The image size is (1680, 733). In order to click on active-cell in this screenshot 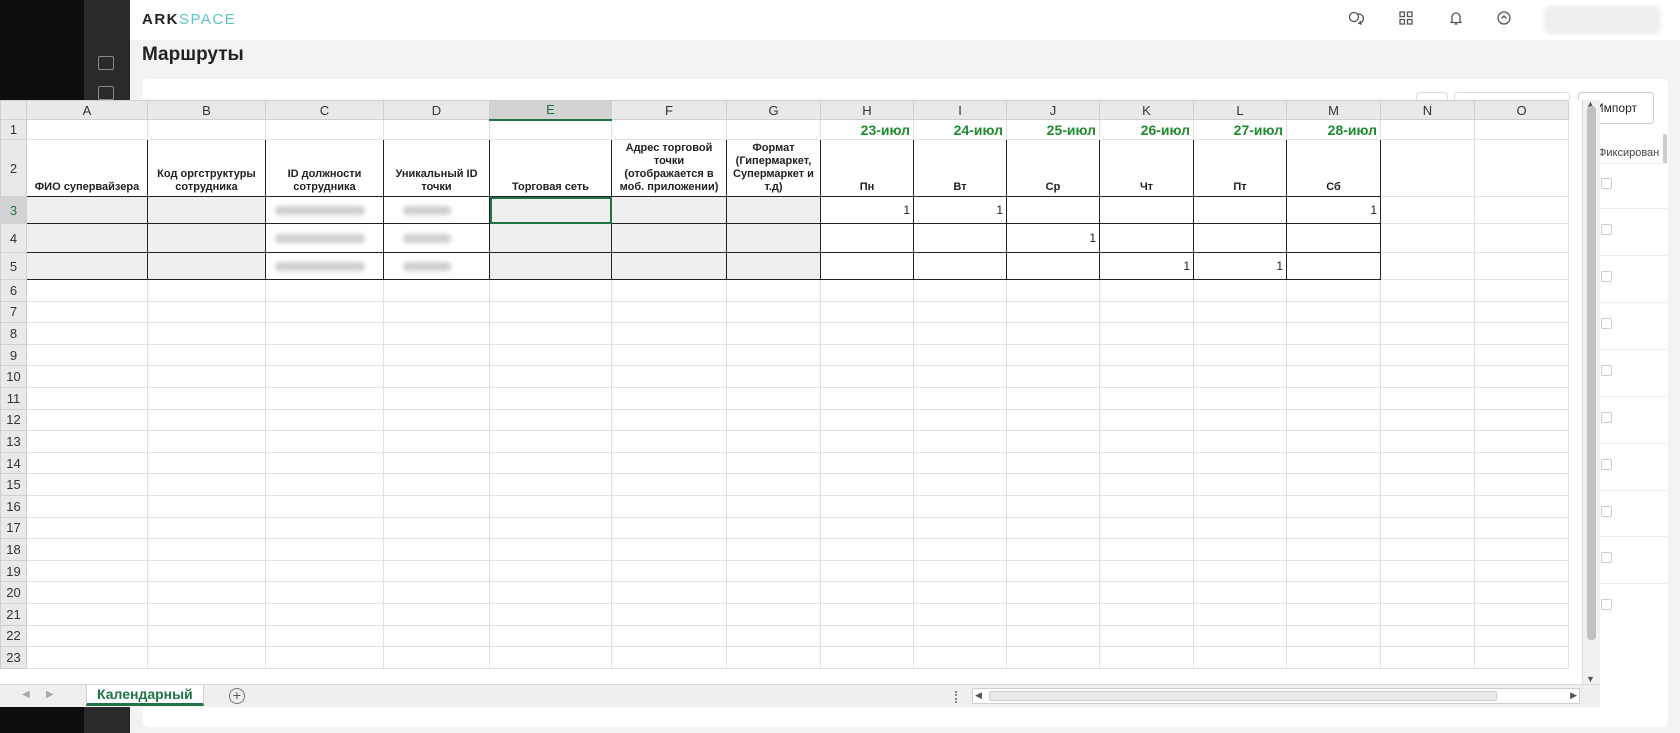, I will do `click(550, 210)`.